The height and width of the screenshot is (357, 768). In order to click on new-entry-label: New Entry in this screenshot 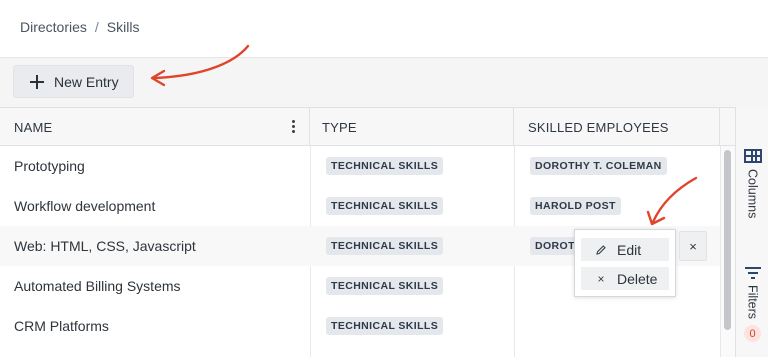, I will do `click(86, 81)`.